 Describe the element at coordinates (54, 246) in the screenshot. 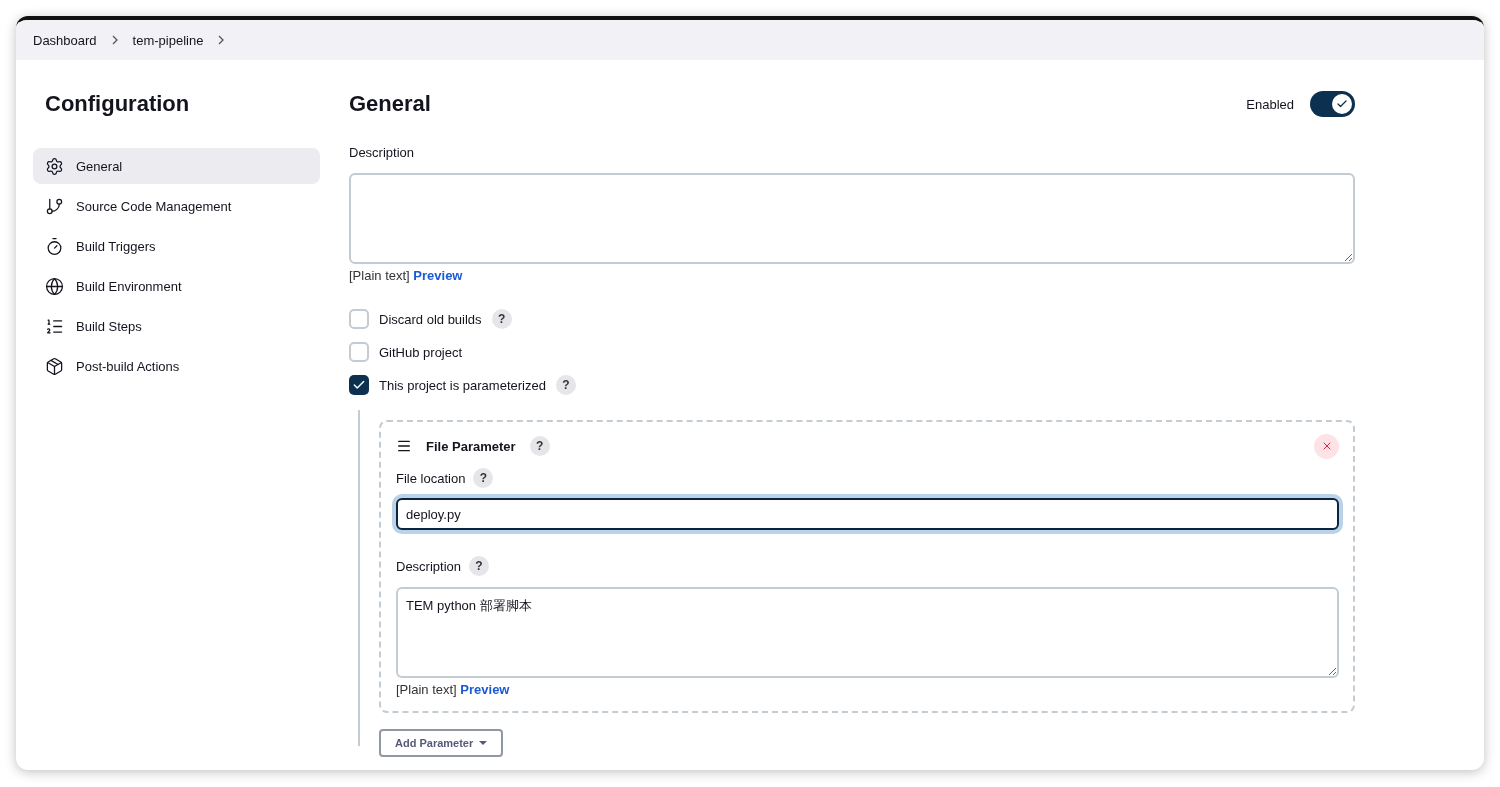

I see `timer-icon` at that location.